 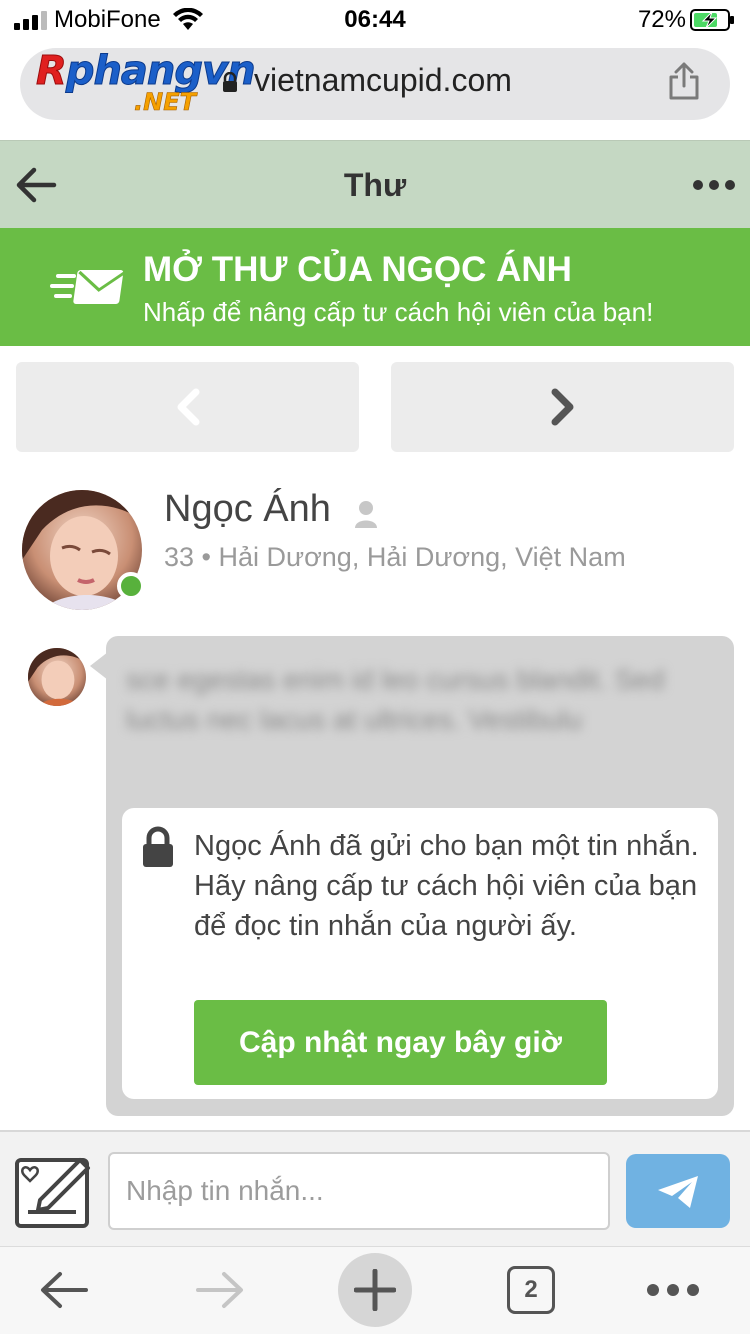 I want to click on send-icon, so click(x=678, y=1192).